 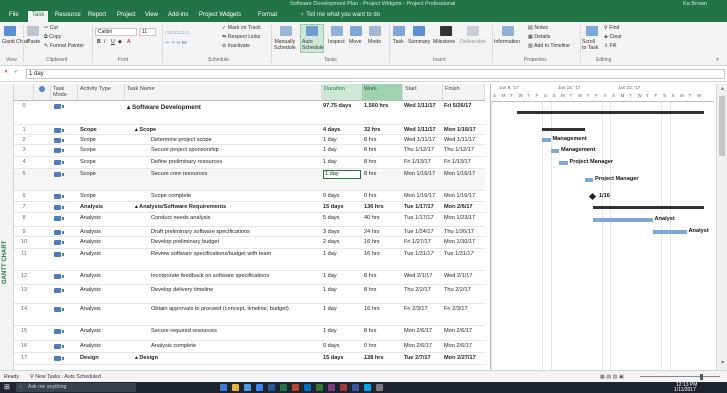 I want to click on start-cell: Fri 1/27/17, so click(x=423, y=242).